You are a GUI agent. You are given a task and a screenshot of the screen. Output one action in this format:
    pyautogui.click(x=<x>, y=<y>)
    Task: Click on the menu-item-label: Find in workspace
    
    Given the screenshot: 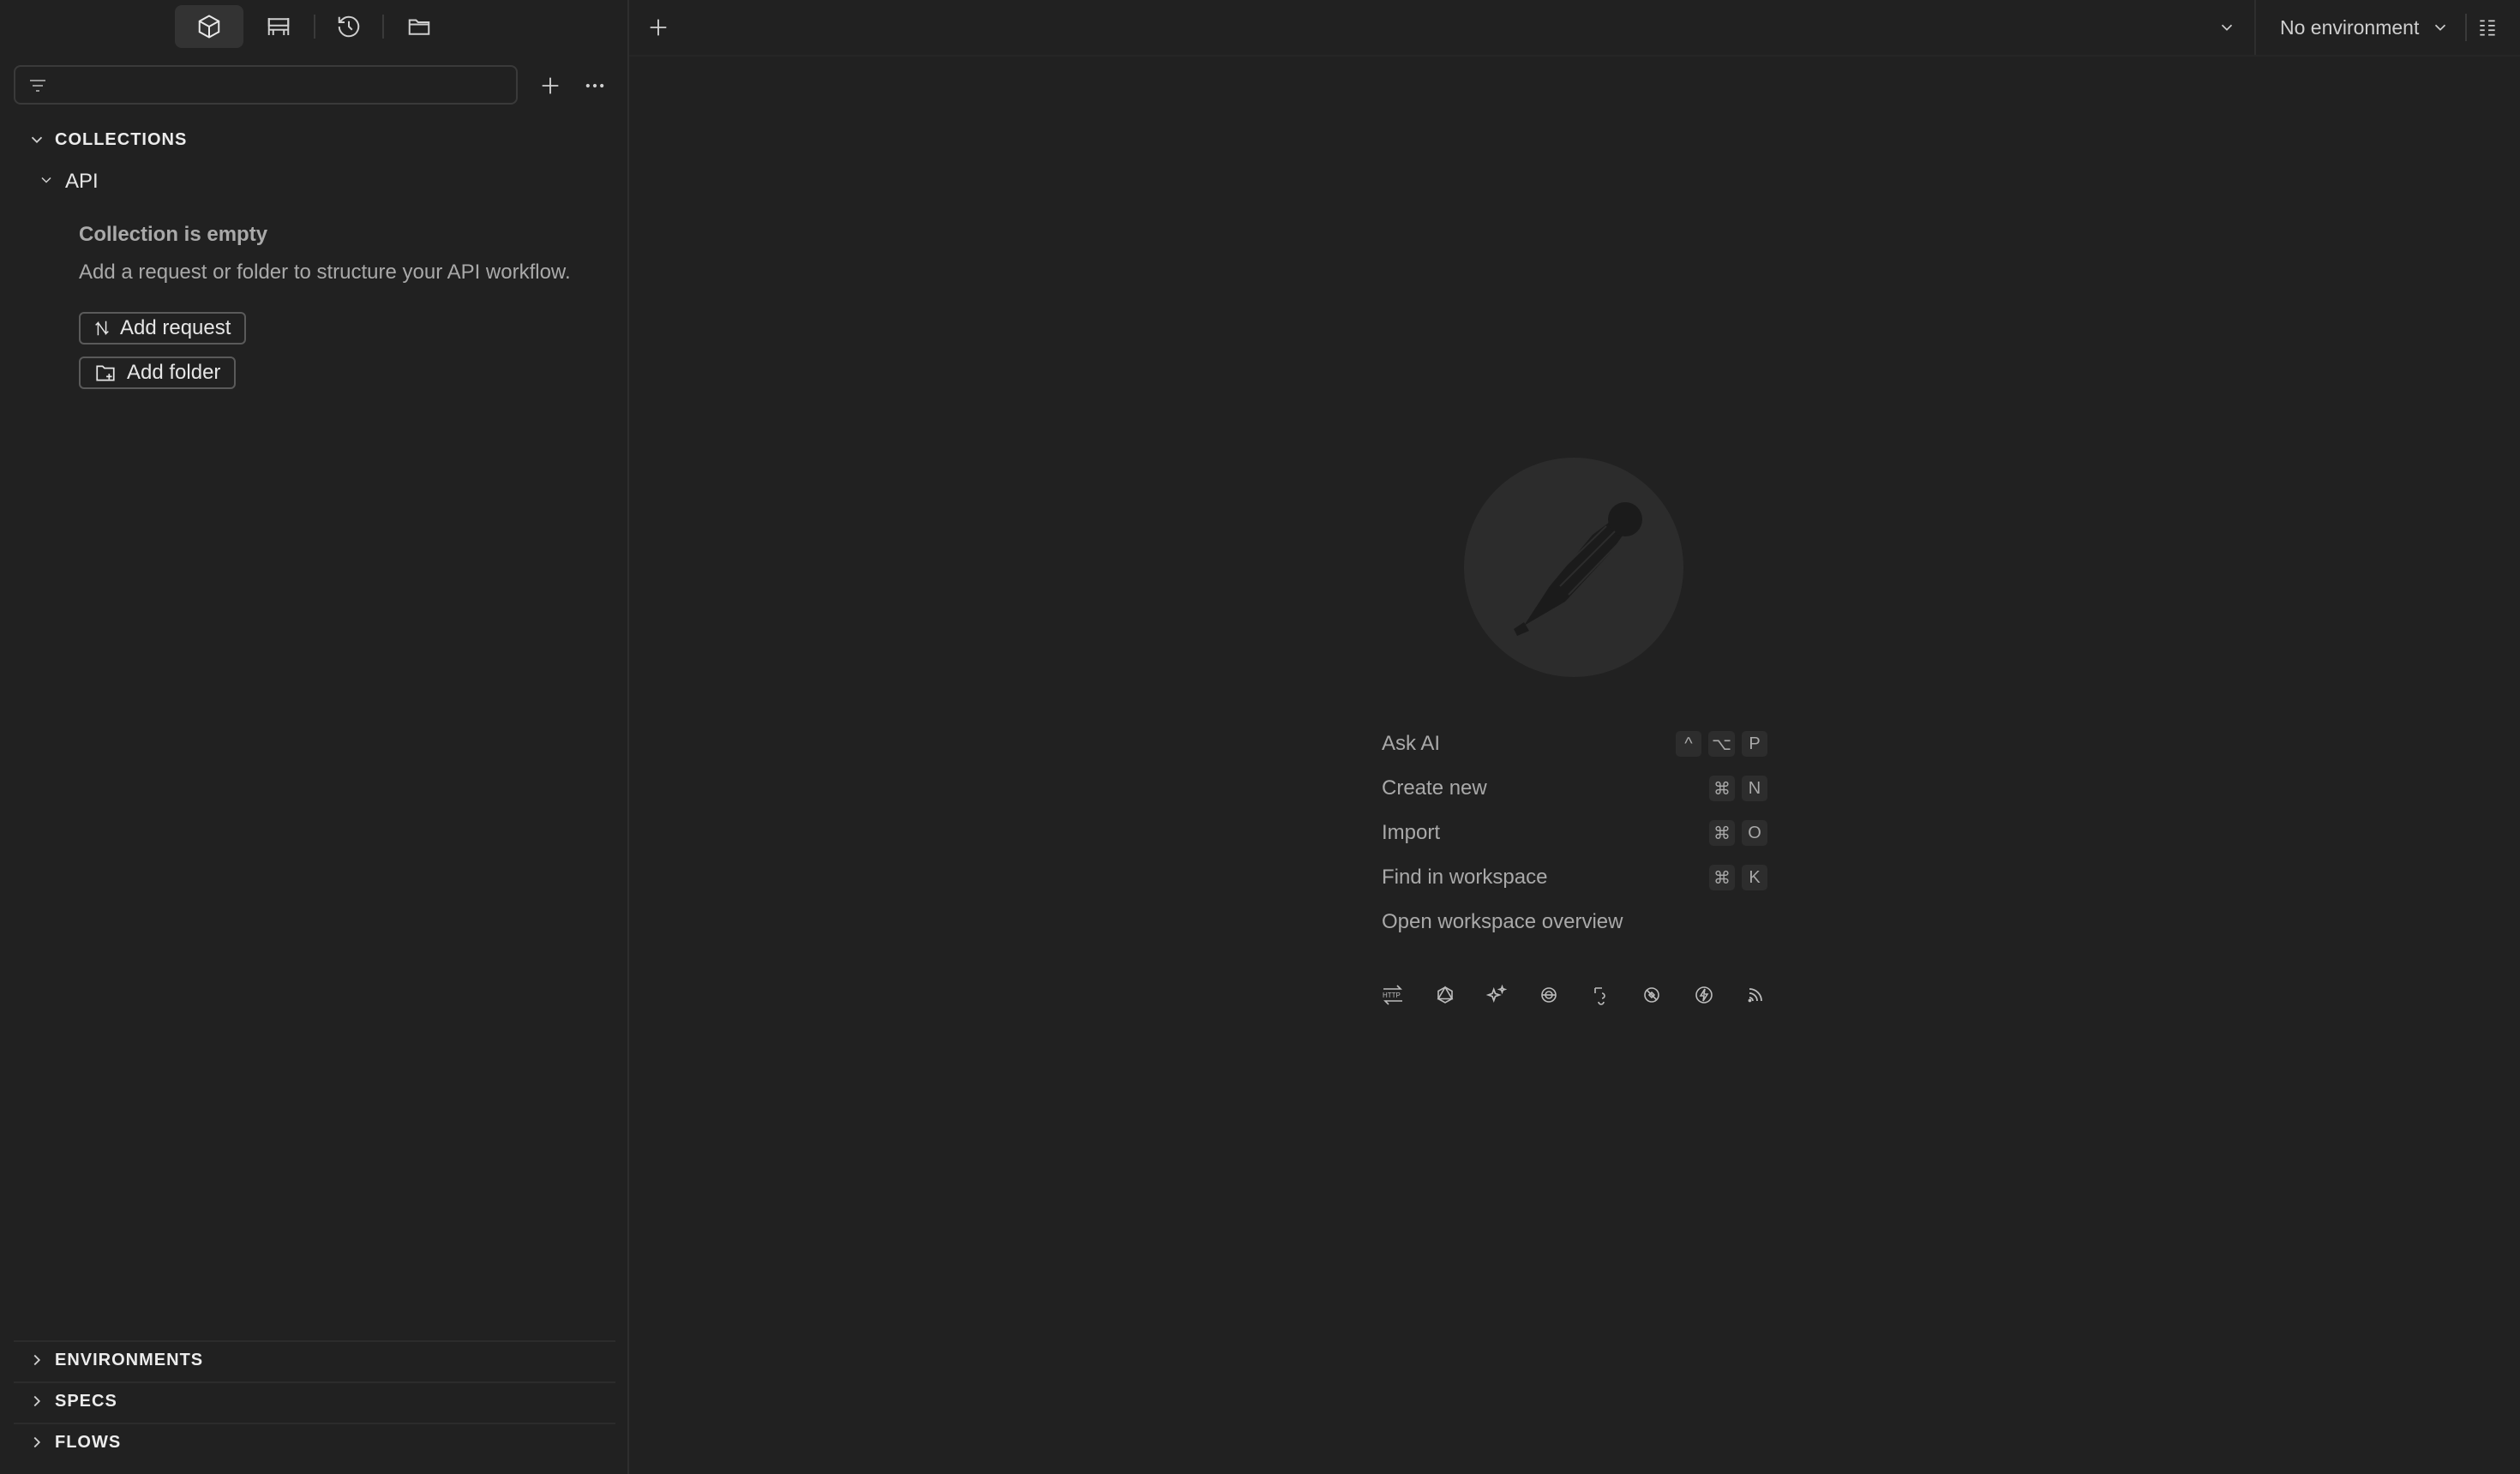 What is the action you would take?
    pyautogui.click(x=1465, y=877)
    